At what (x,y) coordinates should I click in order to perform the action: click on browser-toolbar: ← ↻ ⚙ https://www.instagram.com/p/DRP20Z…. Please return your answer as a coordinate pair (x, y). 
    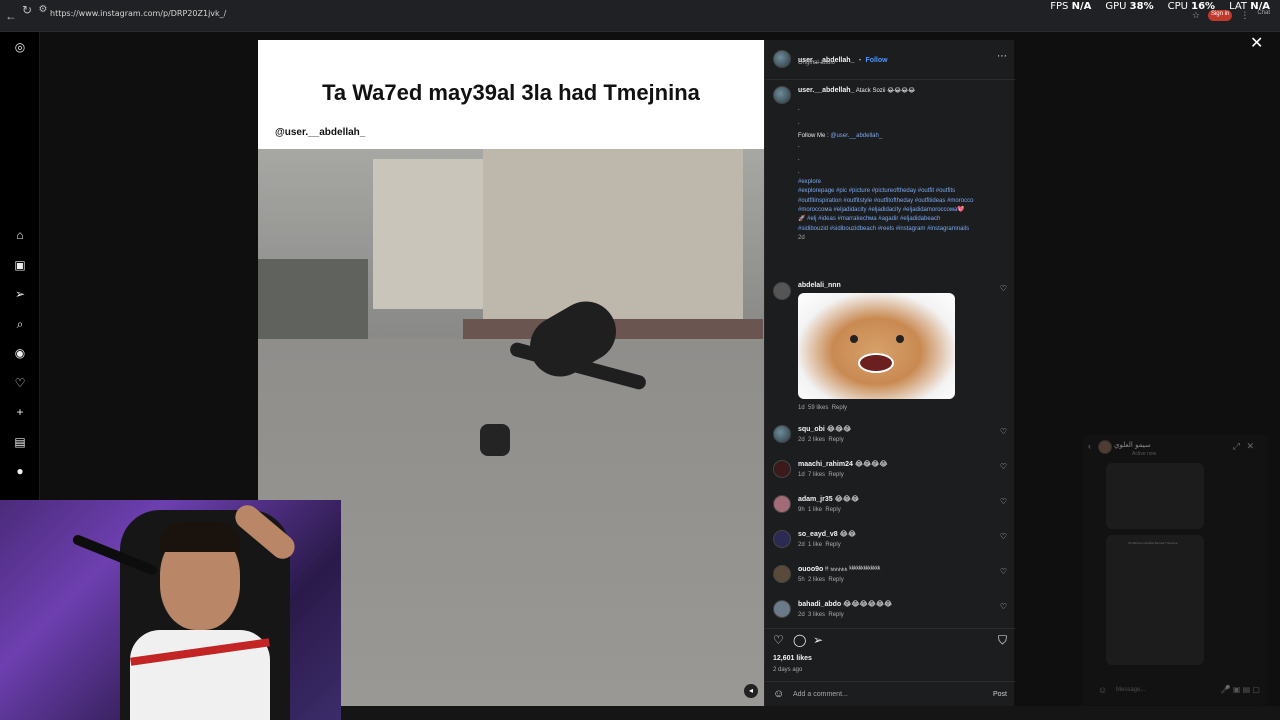
    Looking at the image, I should click on (640, 16).